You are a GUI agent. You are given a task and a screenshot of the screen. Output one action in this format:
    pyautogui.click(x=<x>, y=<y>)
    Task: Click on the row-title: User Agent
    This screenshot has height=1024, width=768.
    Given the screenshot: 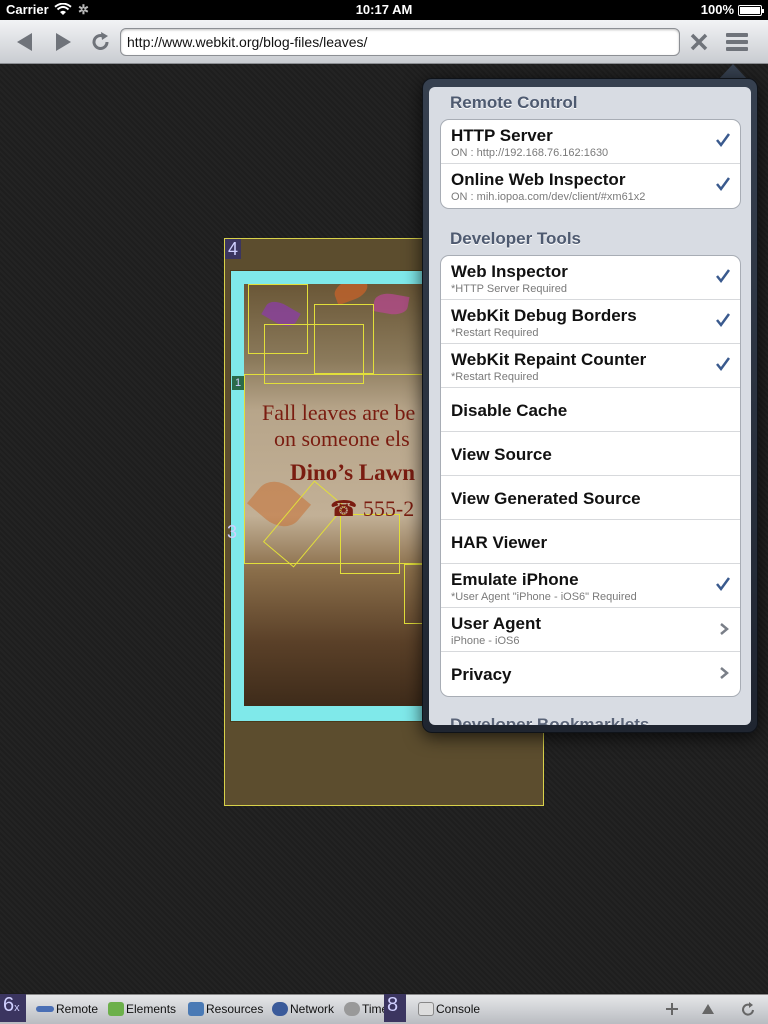 What is the action you would take?
    pyautogui.click(x=496, y=623)
    